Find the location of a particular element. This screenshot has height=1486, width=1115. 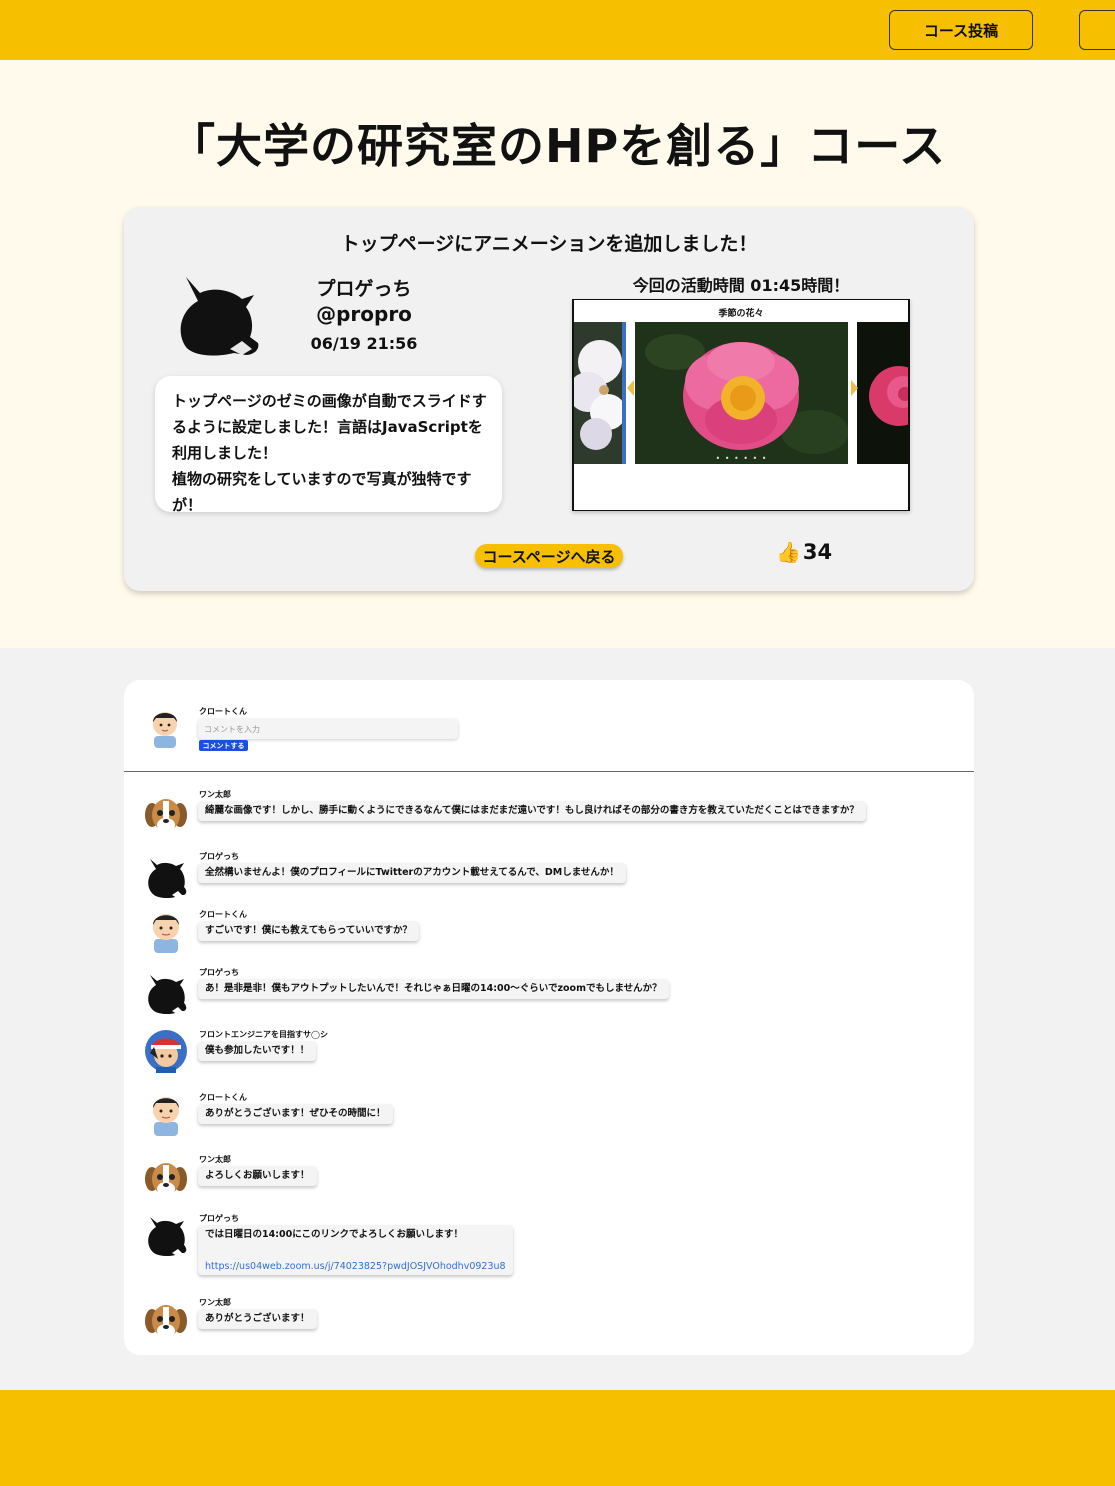

like-button: 👍 34 is located at coordinates (804, 552).